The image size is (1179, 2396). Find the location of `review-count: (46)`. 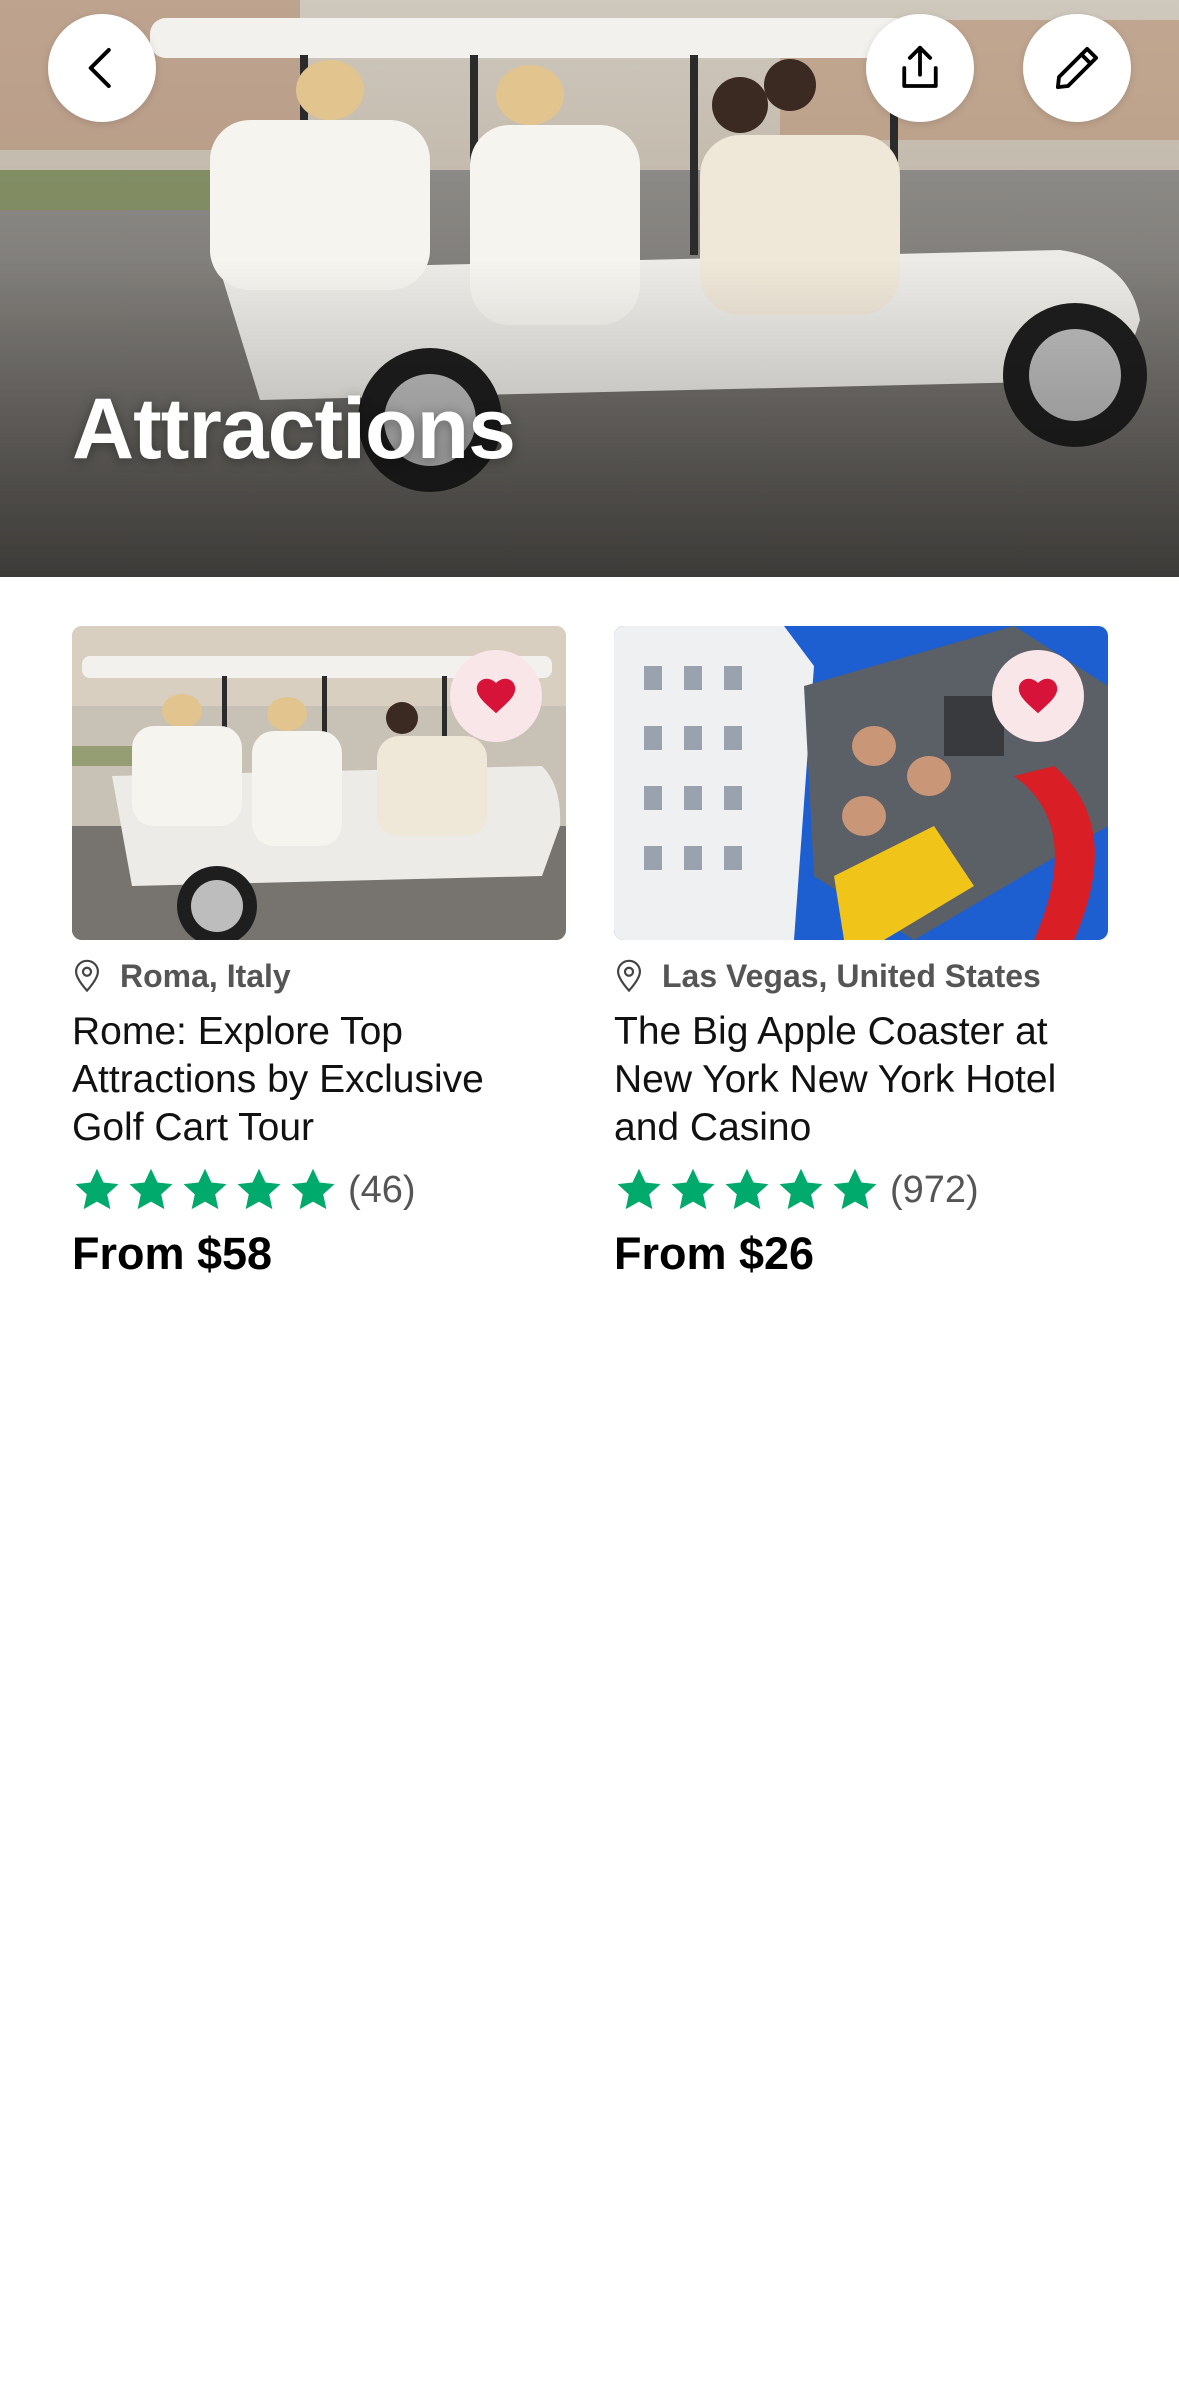

review-count: (46) is located at coordinates (382, 1189).